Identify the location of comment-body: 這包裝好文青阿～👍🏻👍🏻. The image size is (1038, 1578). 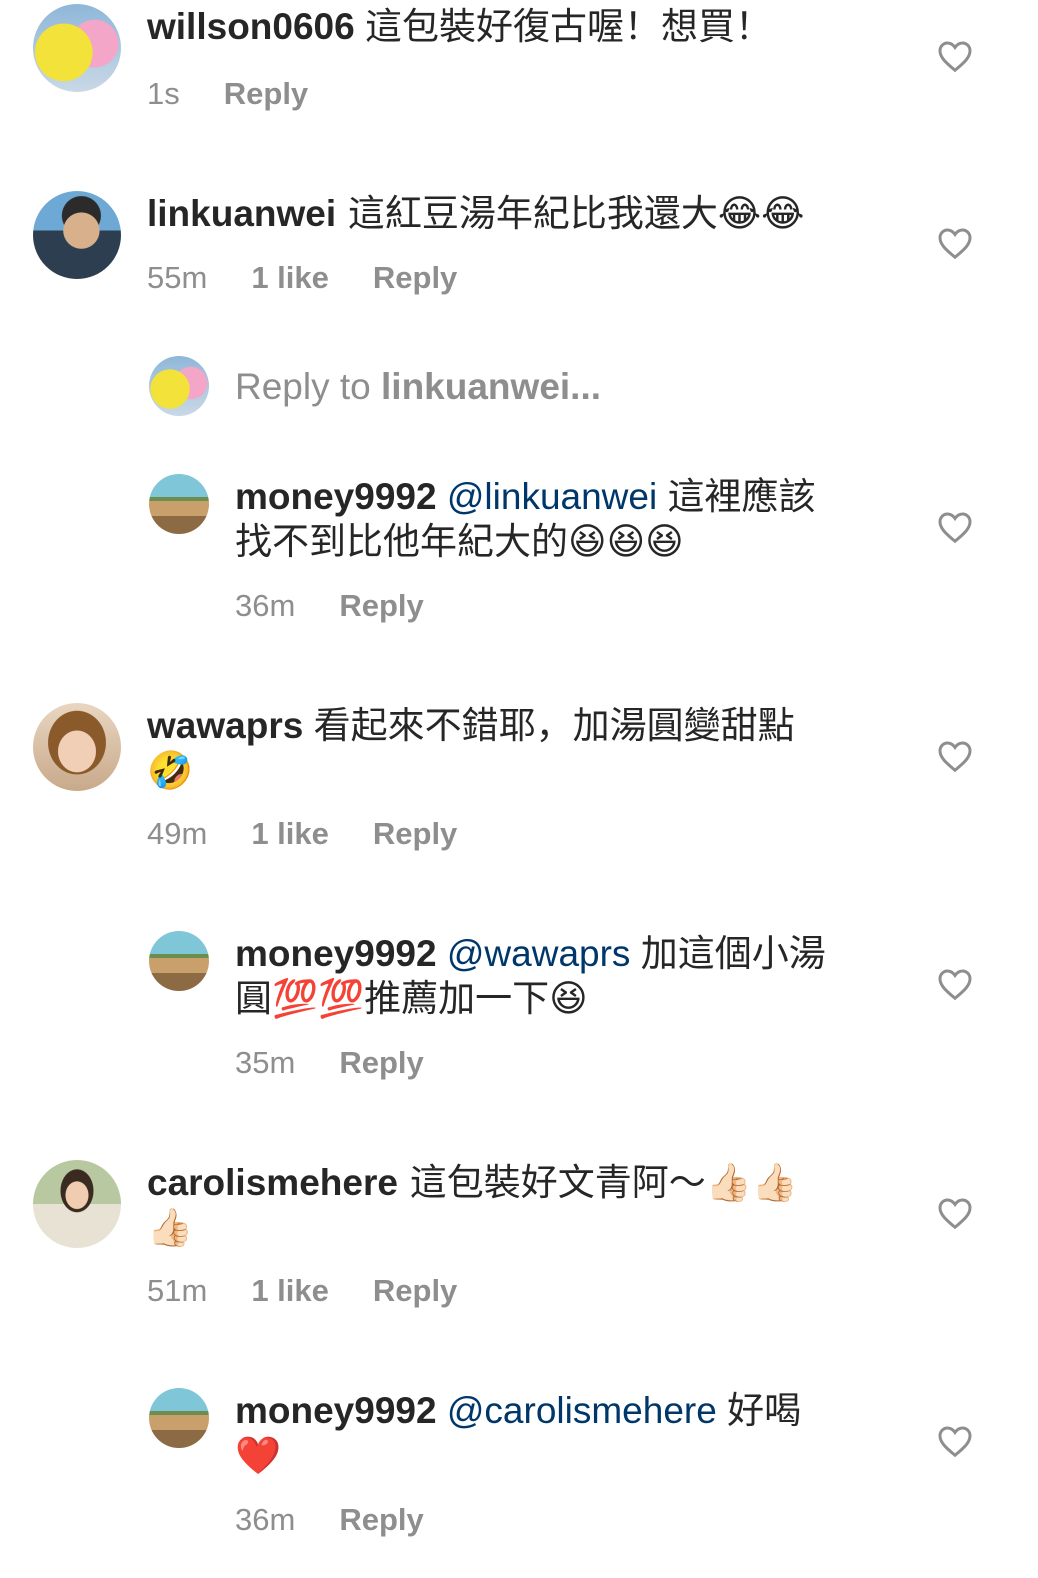
(597, 1182).